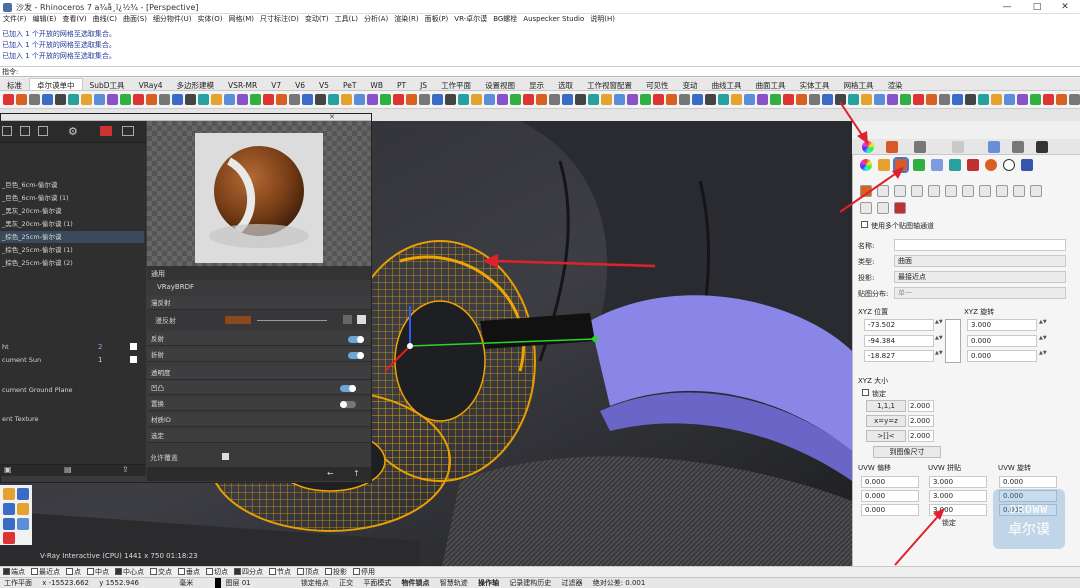  What do you see at coordinates (530, 583) in the screenshot?
I see `status-history: 记录建构历史` at bounding box center [530, 583].